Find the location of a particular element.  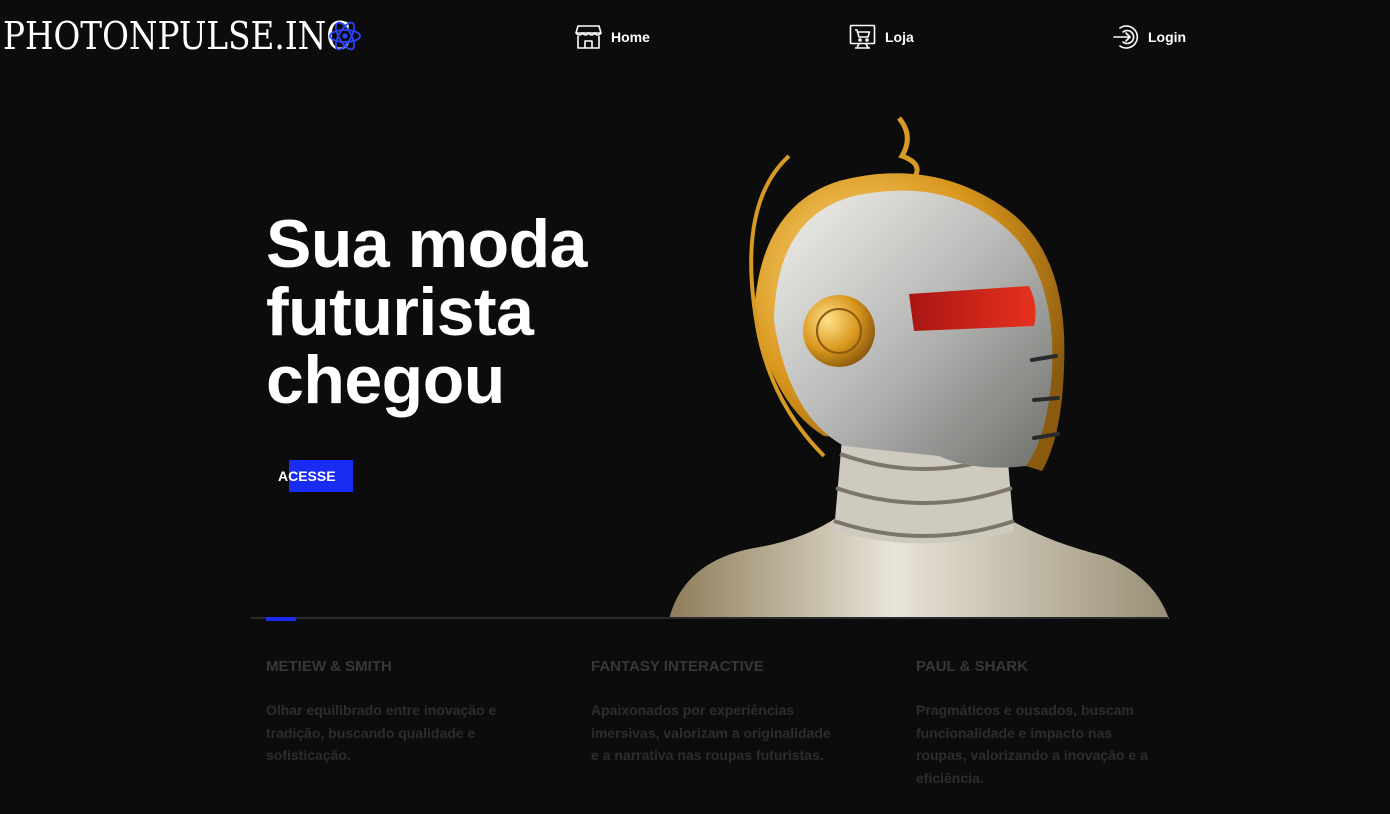

slider-progress is located at coordinates (281, 619).